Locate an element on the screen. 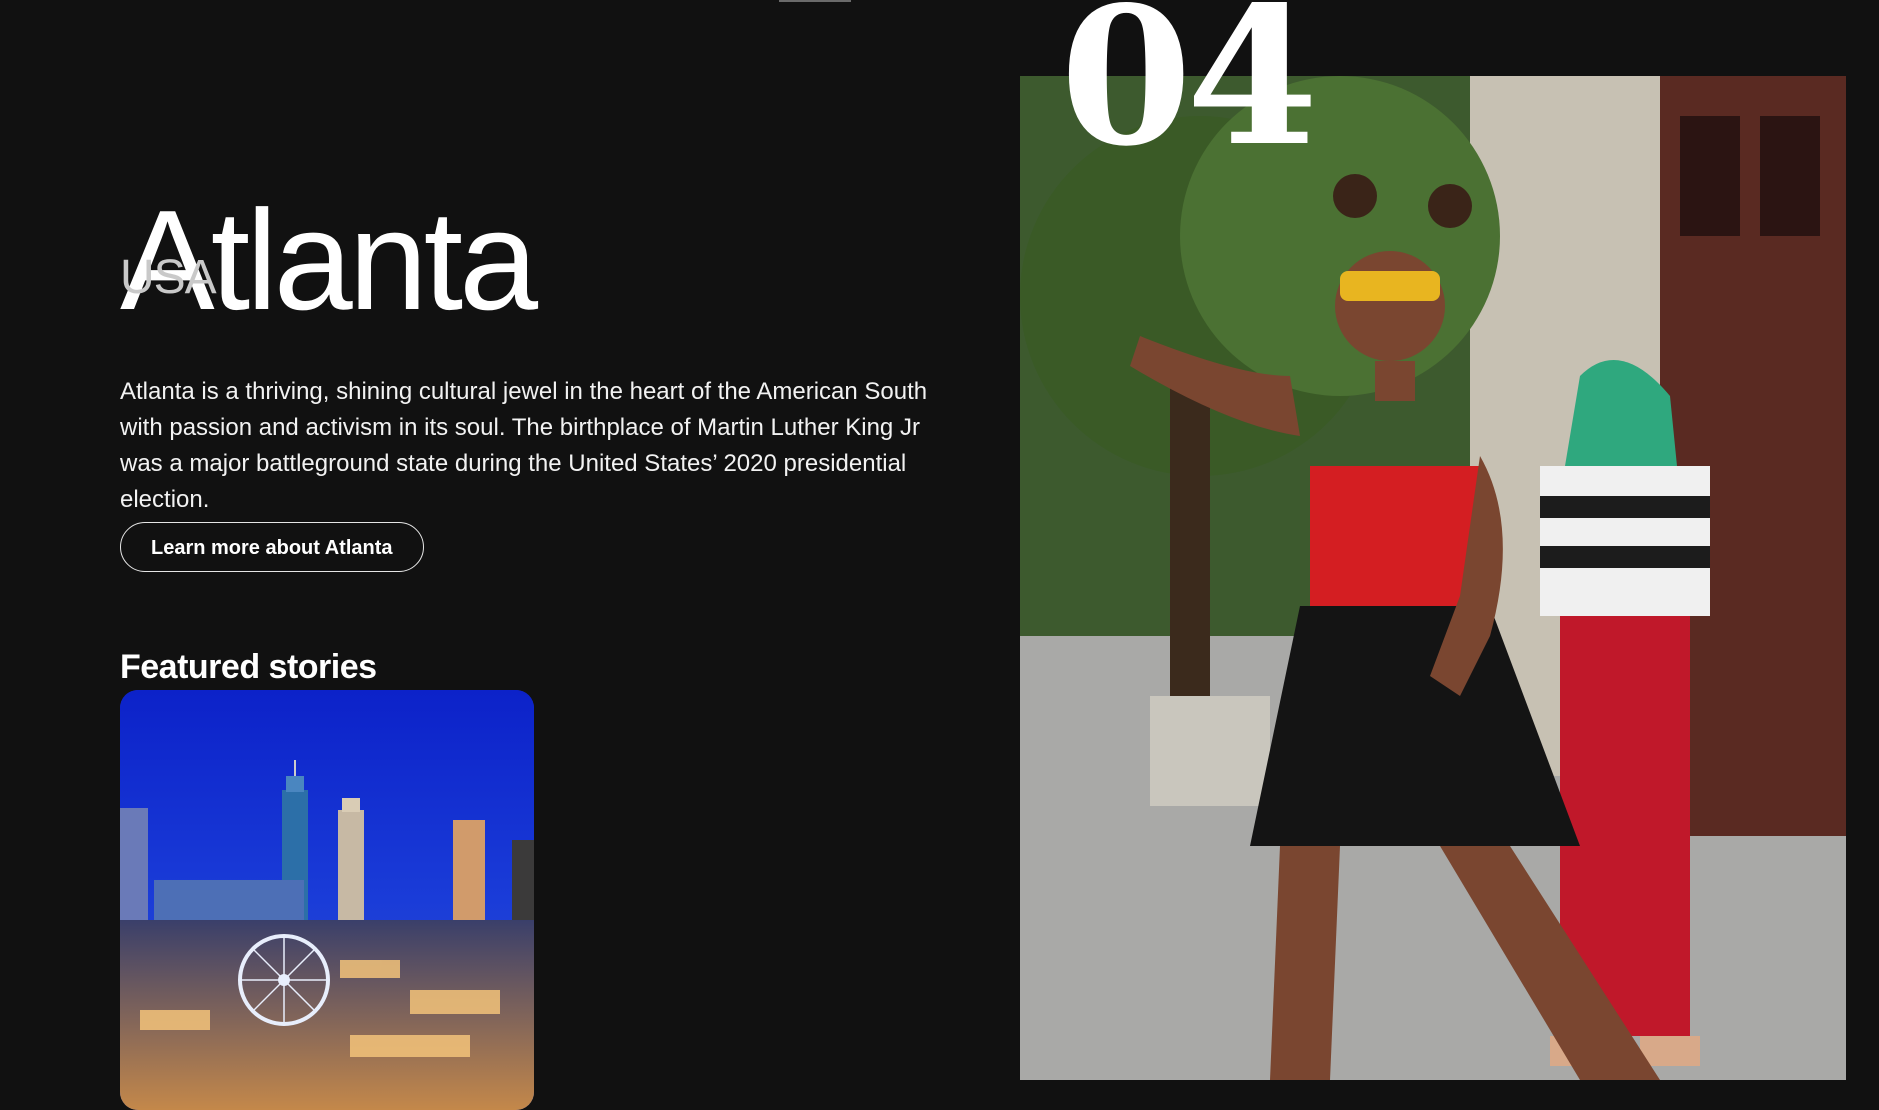 The width and height of the screenshot is (1879, 1110). slide-index-number: 04 is located at coordinates (1189, 94).